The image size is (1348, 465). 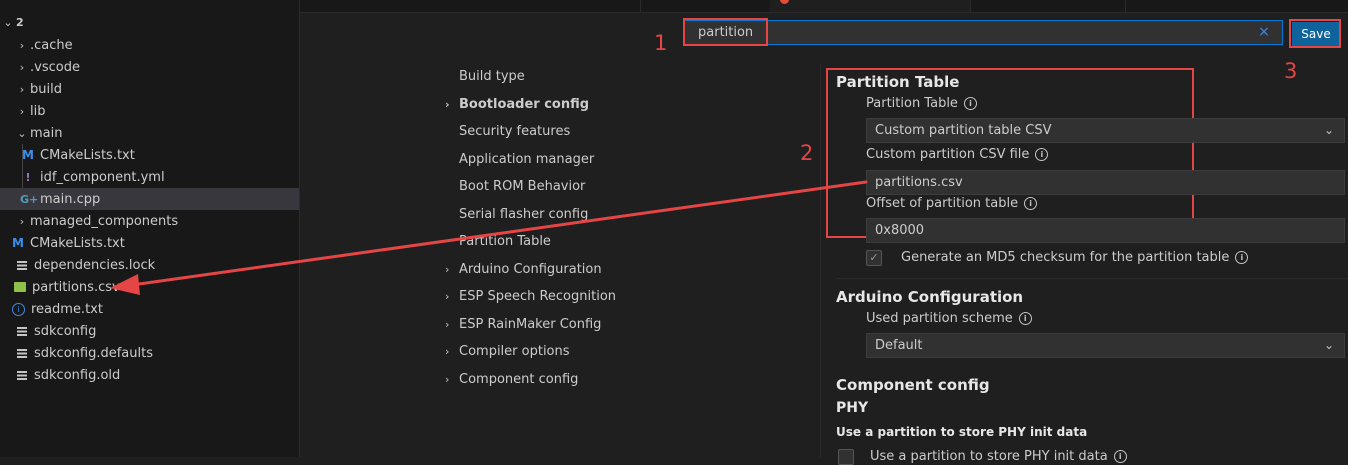 I want to click on setting-label-partition-scheme: Used partition scheme i, so click(x=949, y=318).